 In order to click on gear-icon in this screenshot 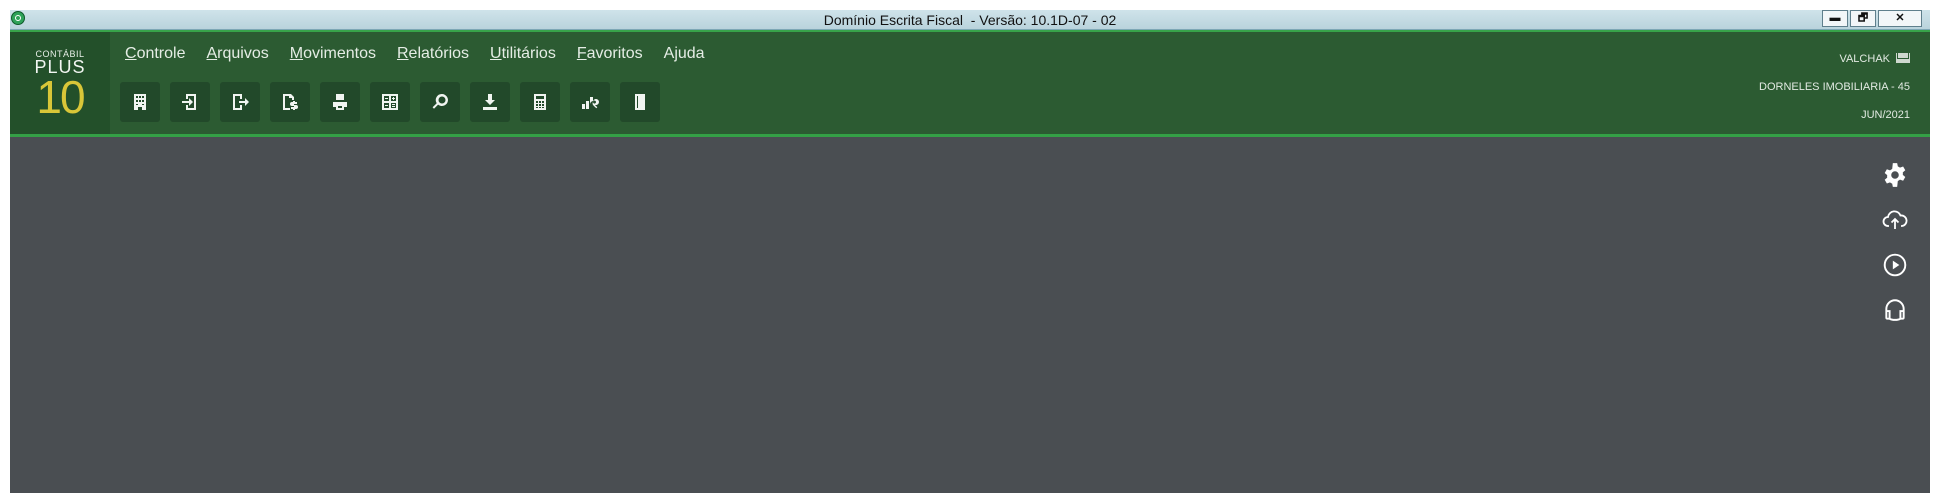, I will do `click(1895, 175)`.